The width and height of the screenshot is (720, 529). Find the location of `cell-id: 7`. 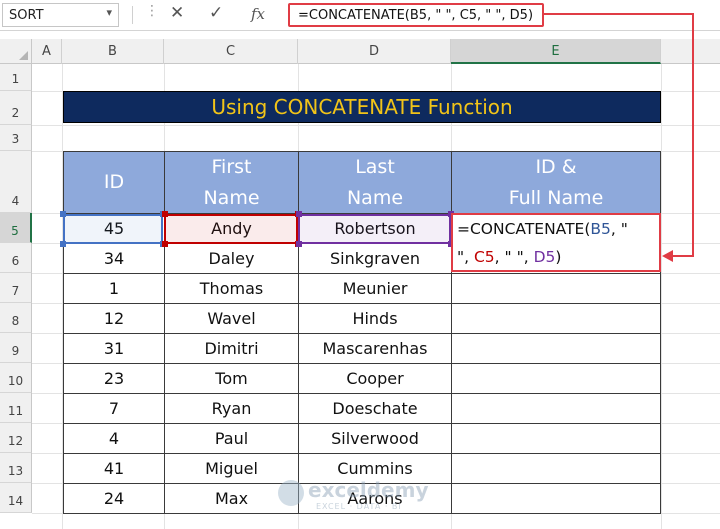

cell-id: 7 is located at coordinates (114, 408).